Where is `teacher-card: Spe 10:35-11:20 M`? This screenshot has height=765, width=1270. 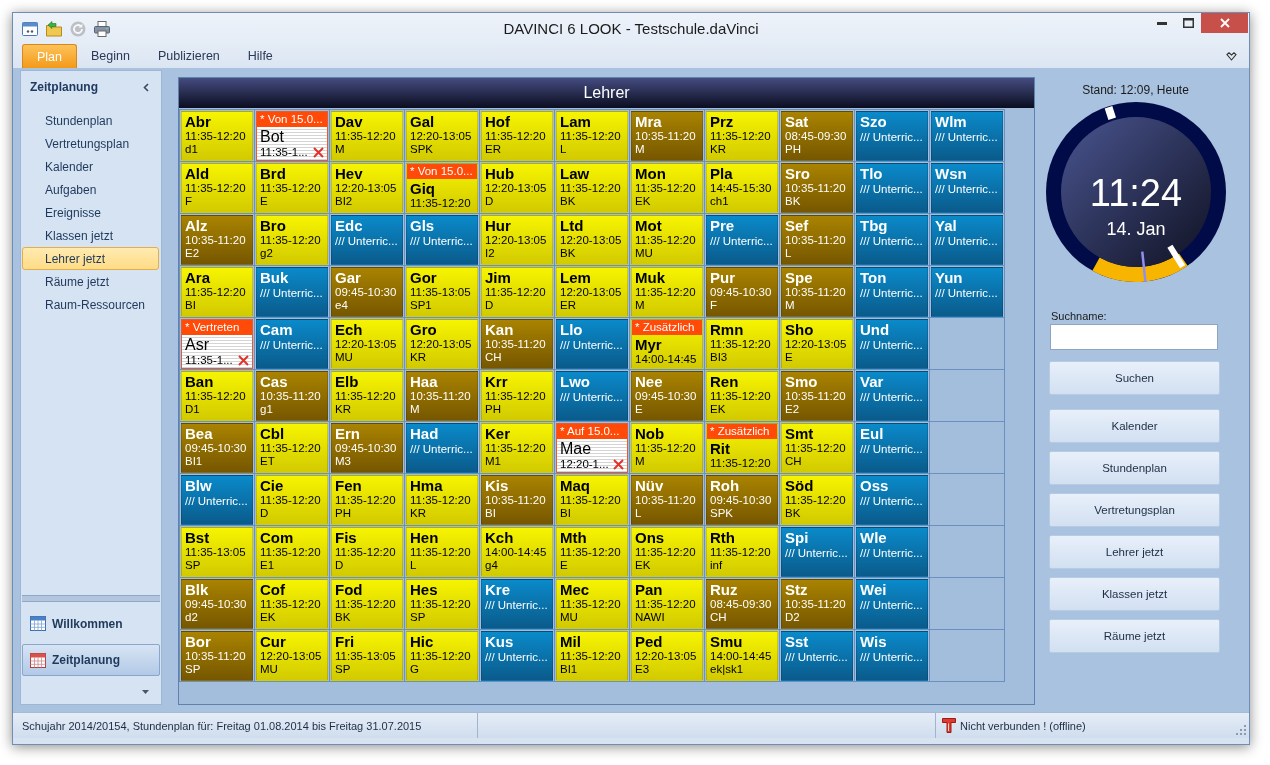 teacher-card: Spe 10:35-11:20 M is located at coordinates (817, 292).